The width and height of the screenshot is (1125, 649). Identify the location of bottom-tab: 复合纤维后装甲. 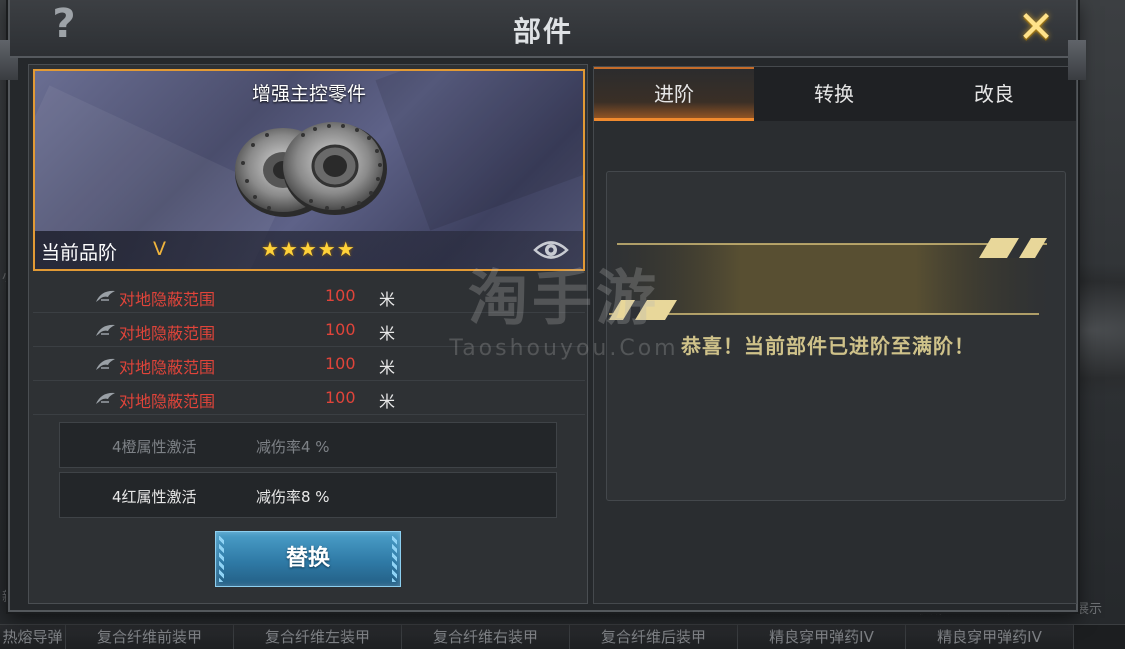
(654, 637).